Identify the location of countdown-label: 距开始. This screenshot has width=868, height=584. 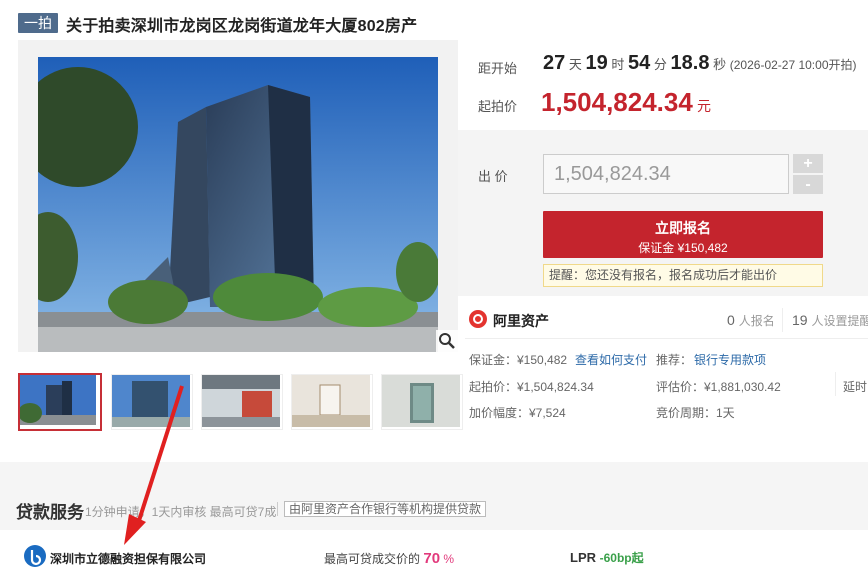
(498, 68).